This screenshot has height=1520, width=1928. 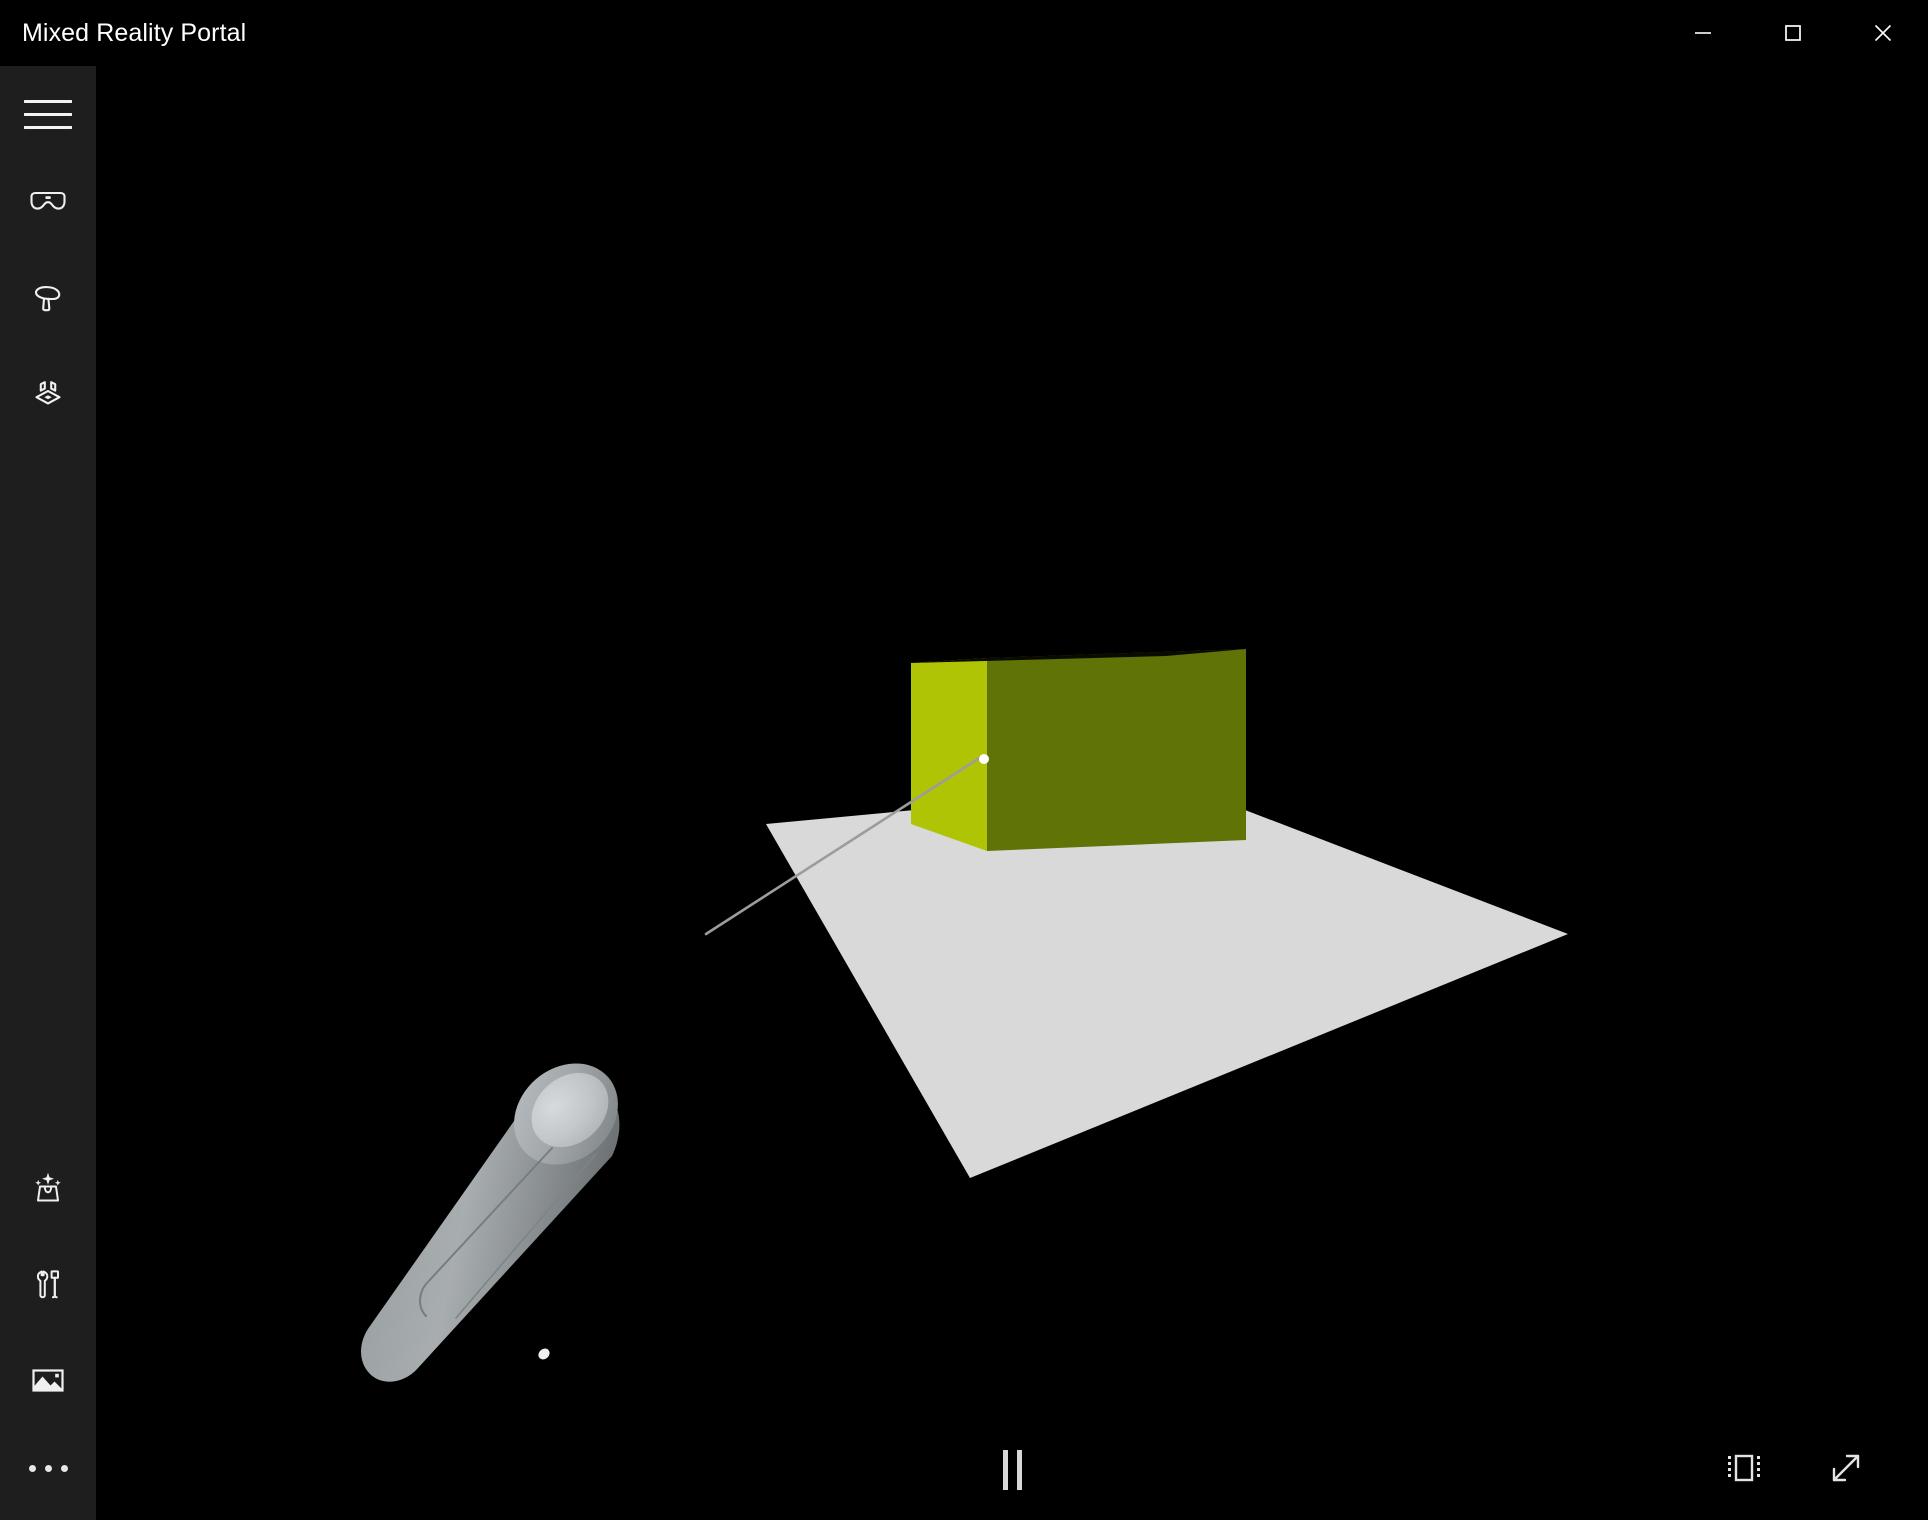 I want to click on sidebar-item-menu, so click(x=48, y=114).